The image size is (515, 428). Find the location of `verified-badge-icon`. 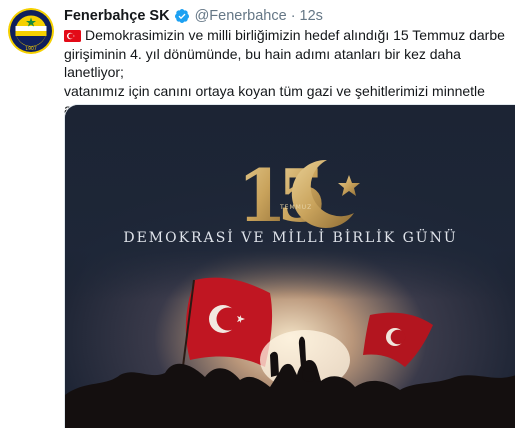

verified-badge-icon is located at coordinates (181, 16).